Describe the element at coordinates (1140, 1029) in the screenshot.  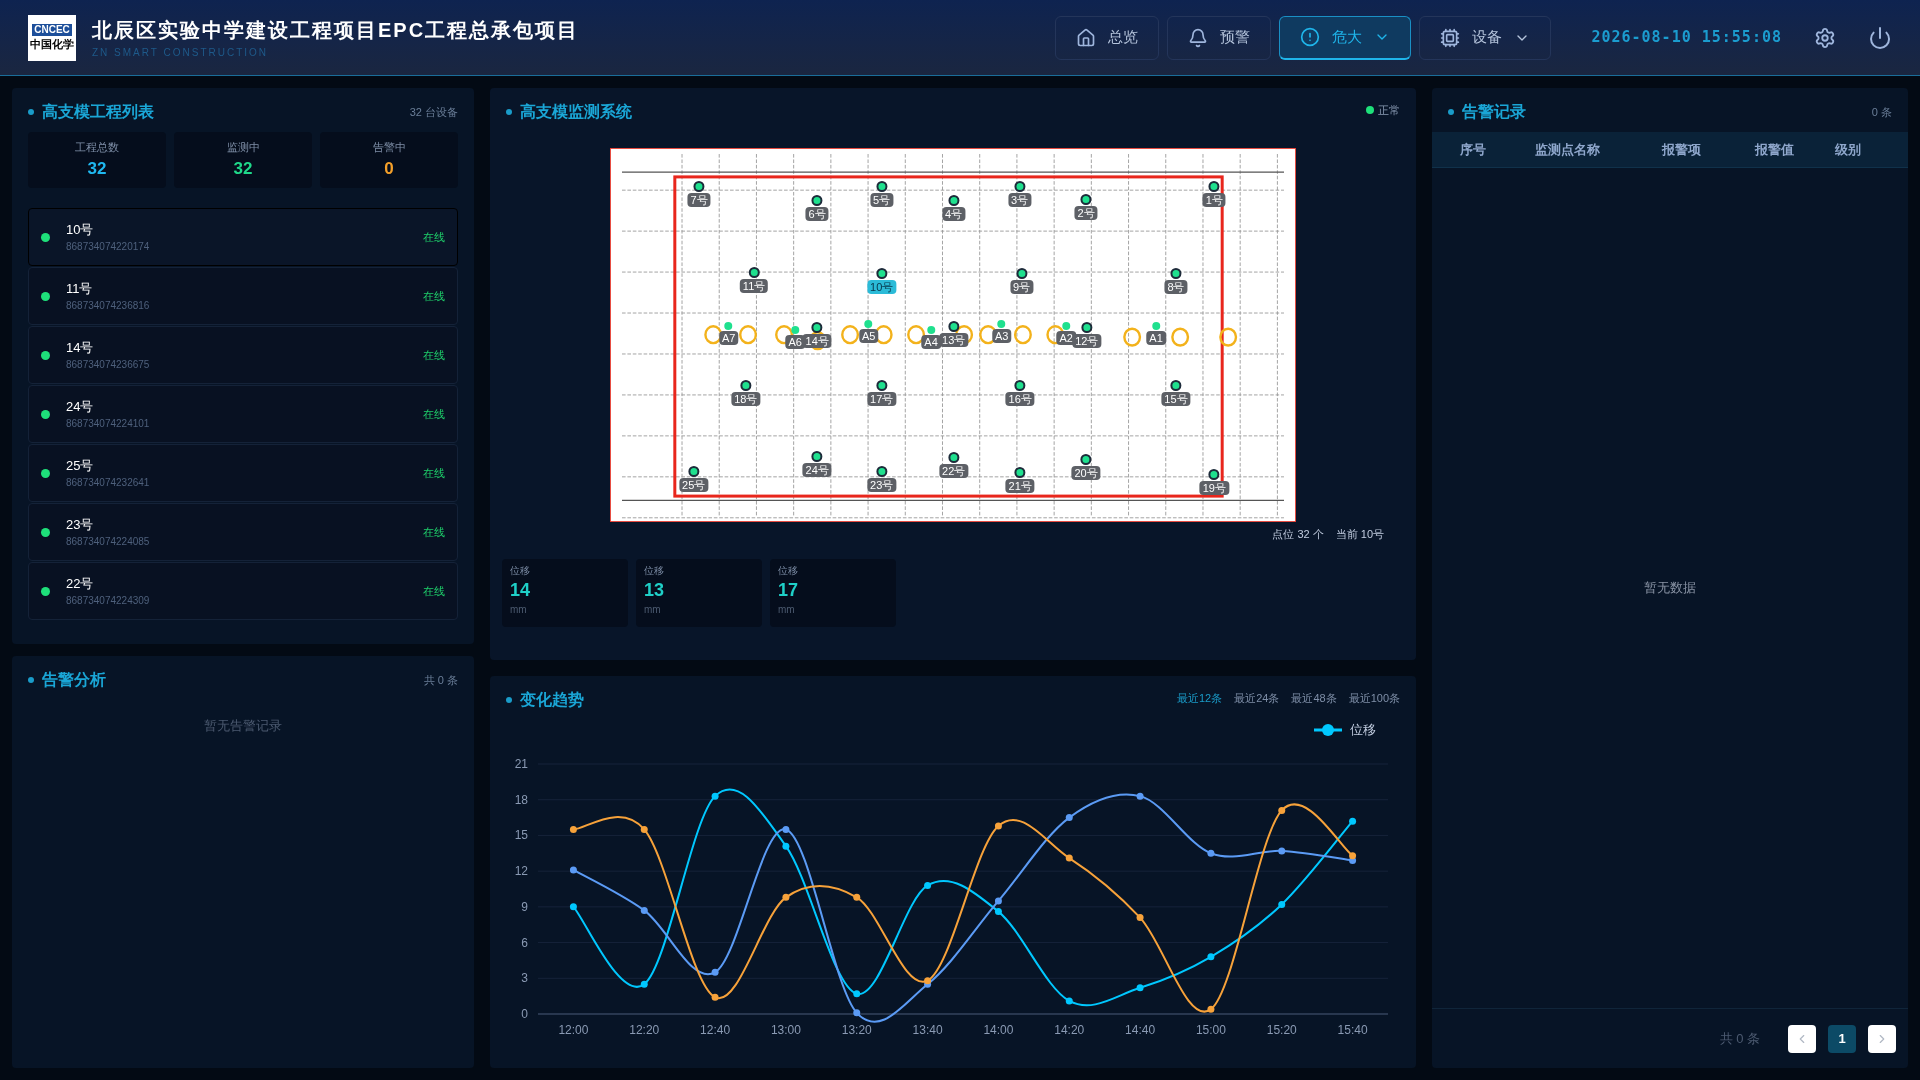
I see `x-tick-label: 14:40` at that location.